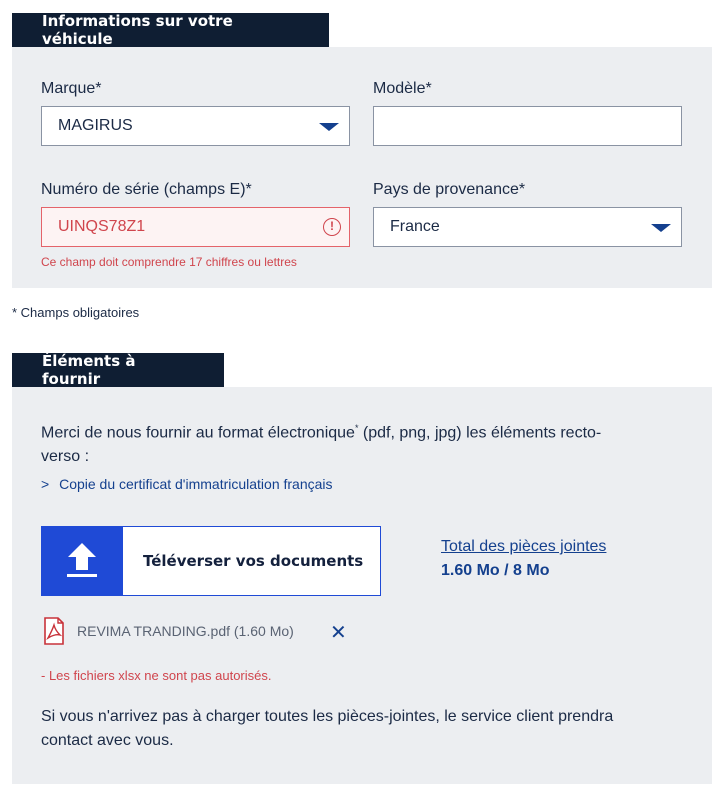  What do you see at coordinates (527, 126) in the screenshot?
I see `model-input` at bounding box center [527, 126].